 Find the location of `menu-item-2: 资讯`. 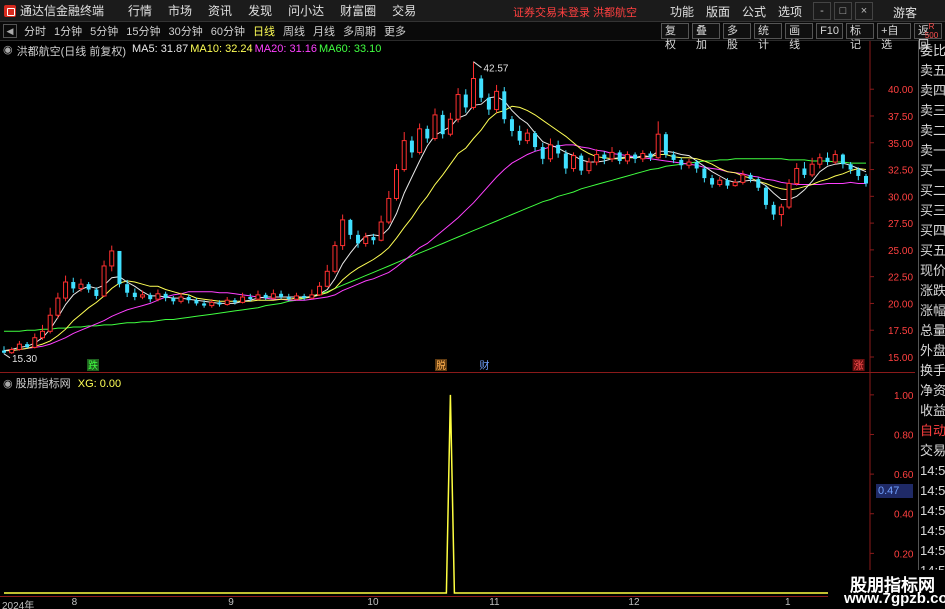

menu-item-2: 资讯 is located at coordinates (220, 10).